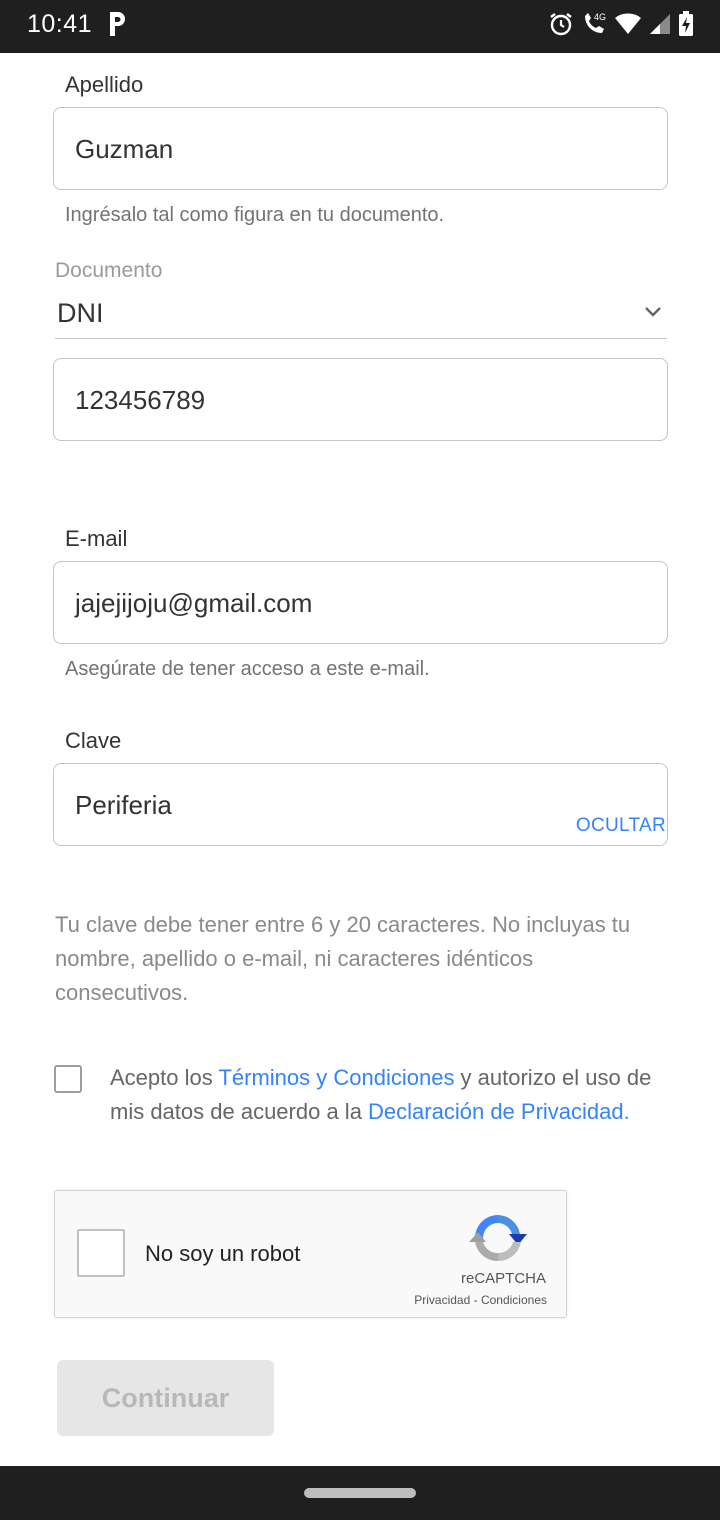 This screenshot has height=1520, width=720. What do you see at coordinates (96, 538) in the screenshot?
I see `email-label: E-mail` at bounding box center [96, 538].